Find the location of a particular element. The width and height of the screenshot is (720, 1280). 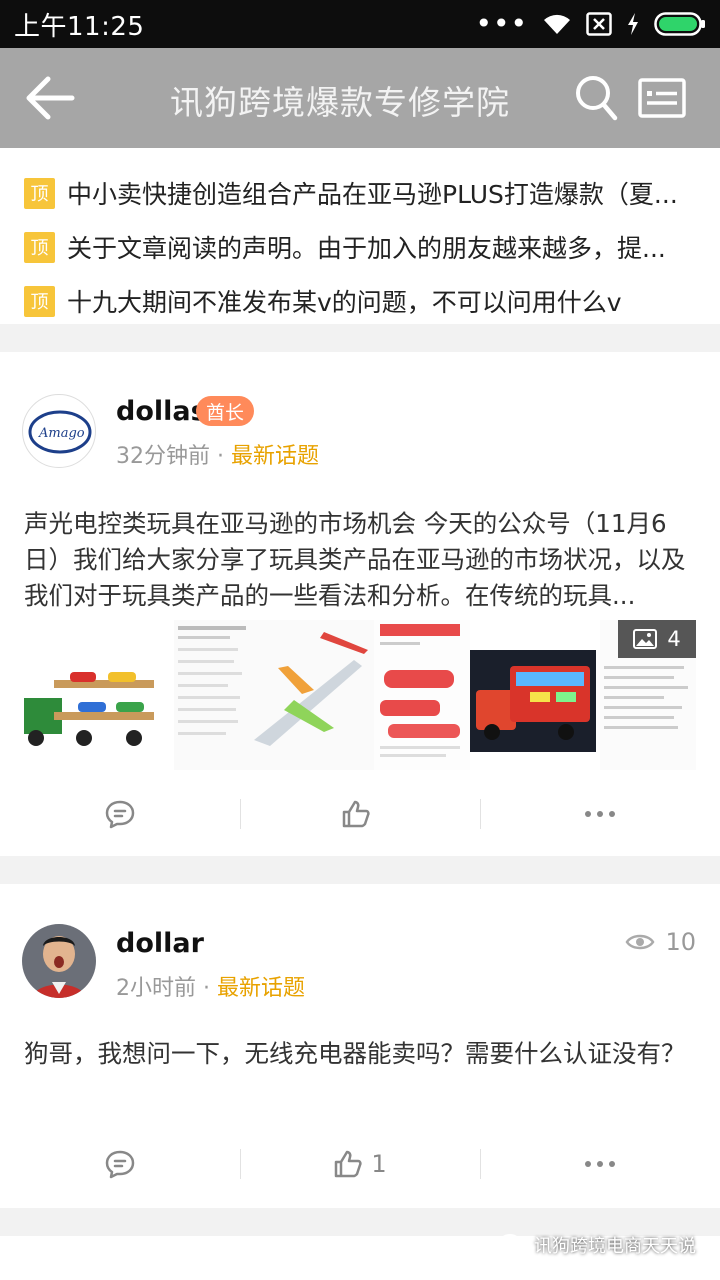

like-button: 1 is located at coordinates (360, 1164).